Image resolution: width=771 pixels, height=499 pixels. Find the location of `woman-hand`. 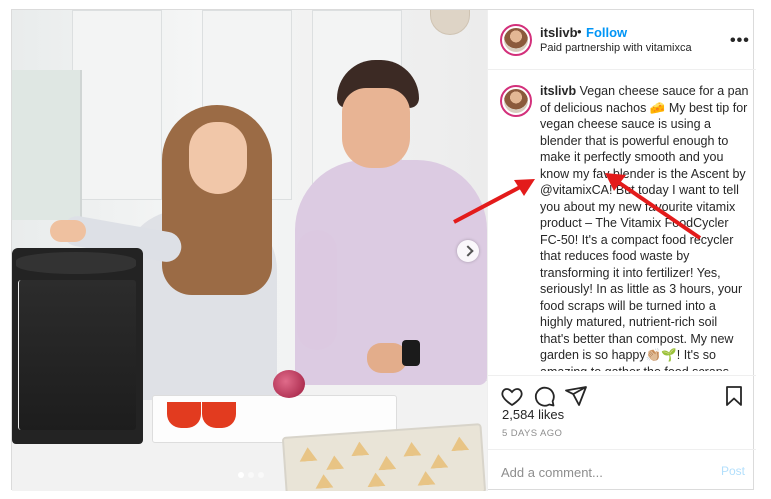

woman-hand is located at coordinates (68, 231).